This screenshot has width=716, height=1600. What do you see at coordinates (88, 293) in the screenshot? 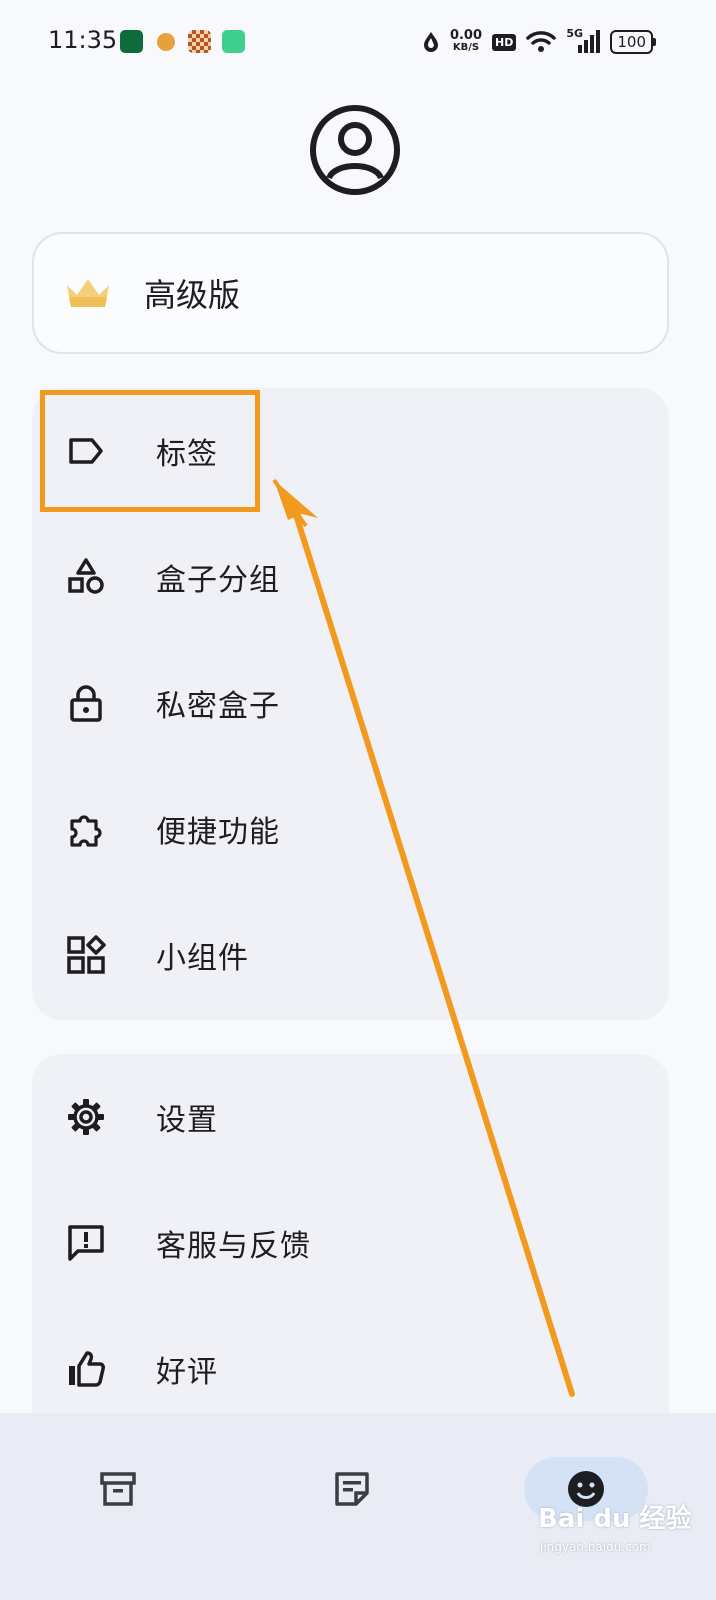
I see `crown-icon` at bounding box center [88, 293].